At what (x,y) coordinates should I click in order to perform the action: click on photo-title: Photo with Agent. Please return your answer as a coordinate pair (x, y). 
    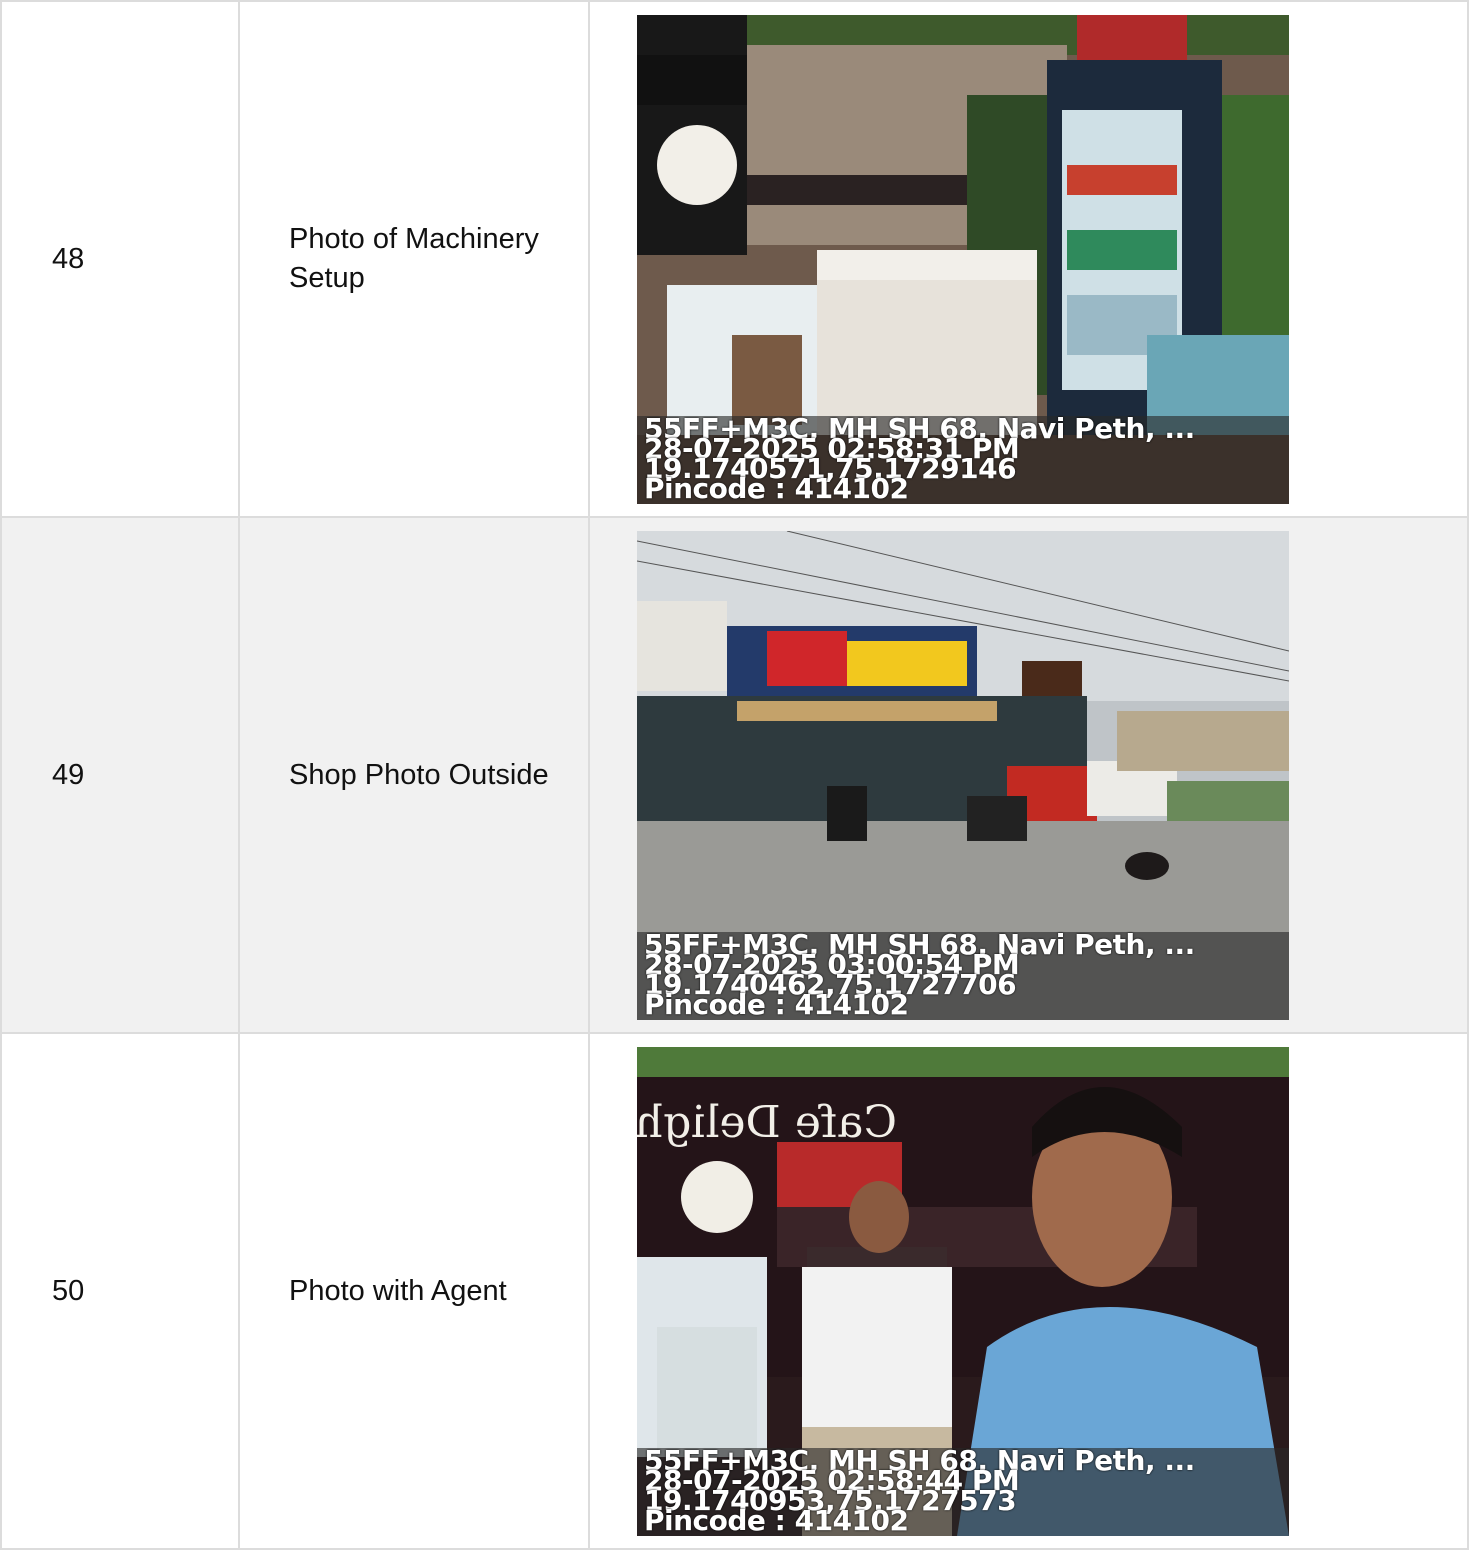
    Looking at the image, I should click on (414, 1291).